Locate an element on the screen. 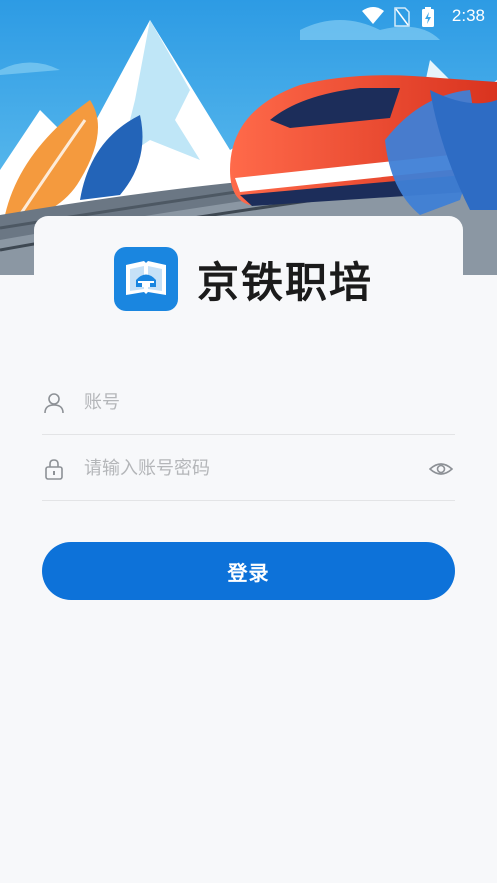 The height and width of the screenshot is (883, 497). wifi-icon is located at coordinates (373, 18).